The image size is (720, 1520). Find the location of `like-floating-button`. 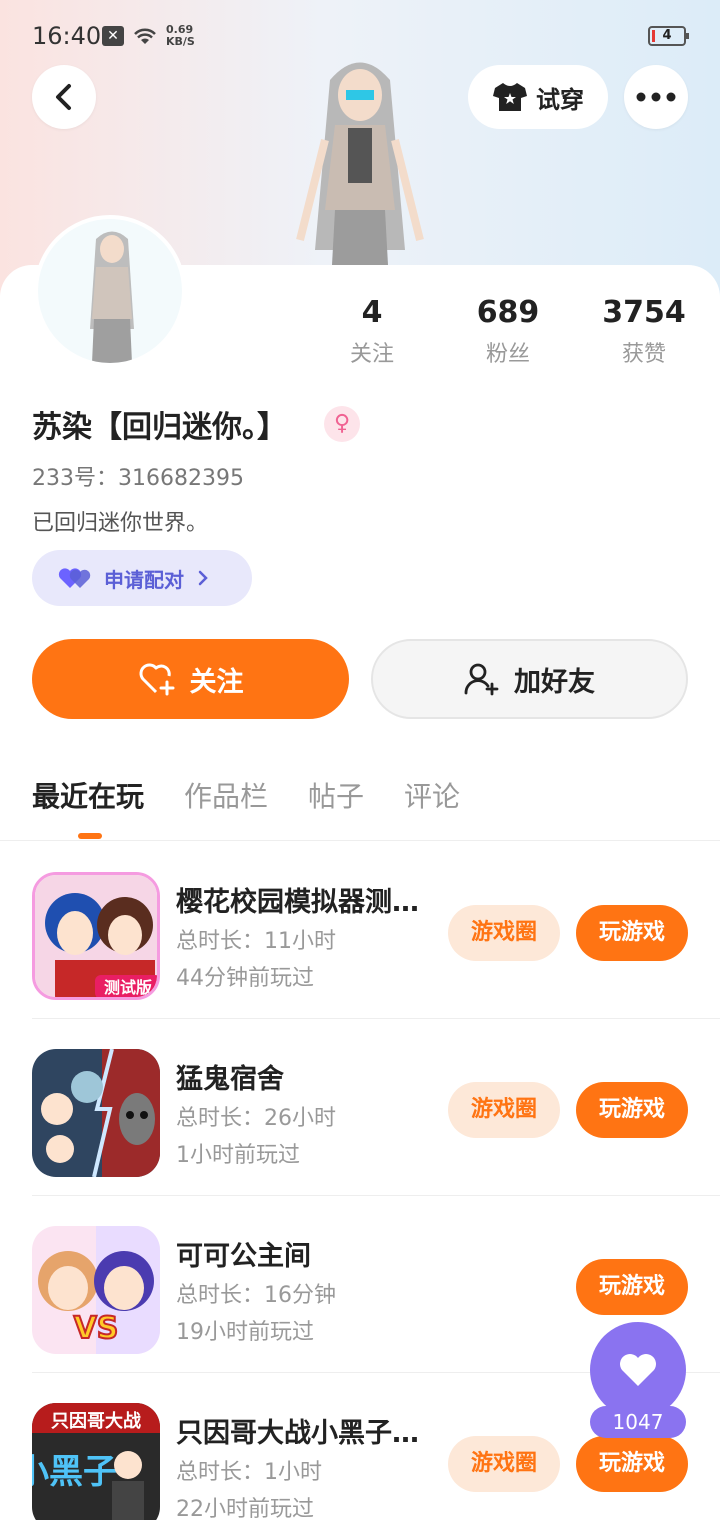

like-floating-button is located at coordinates (638, 1370).